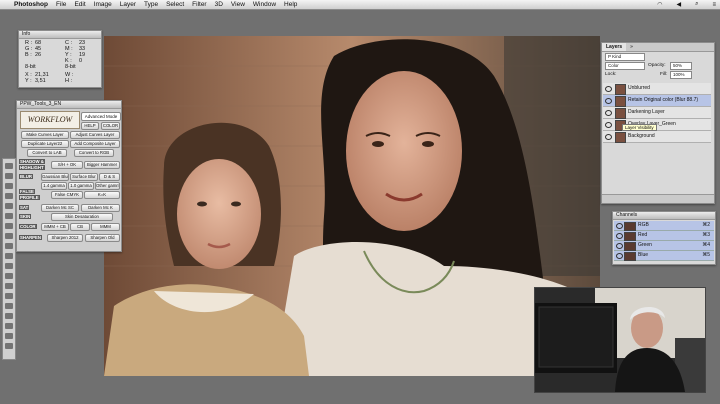 This screenshot has width=720, height=404. Describe the element at coordinates (625, 66) in the screenshot. I see `blend-mode-select: Color` at that location.